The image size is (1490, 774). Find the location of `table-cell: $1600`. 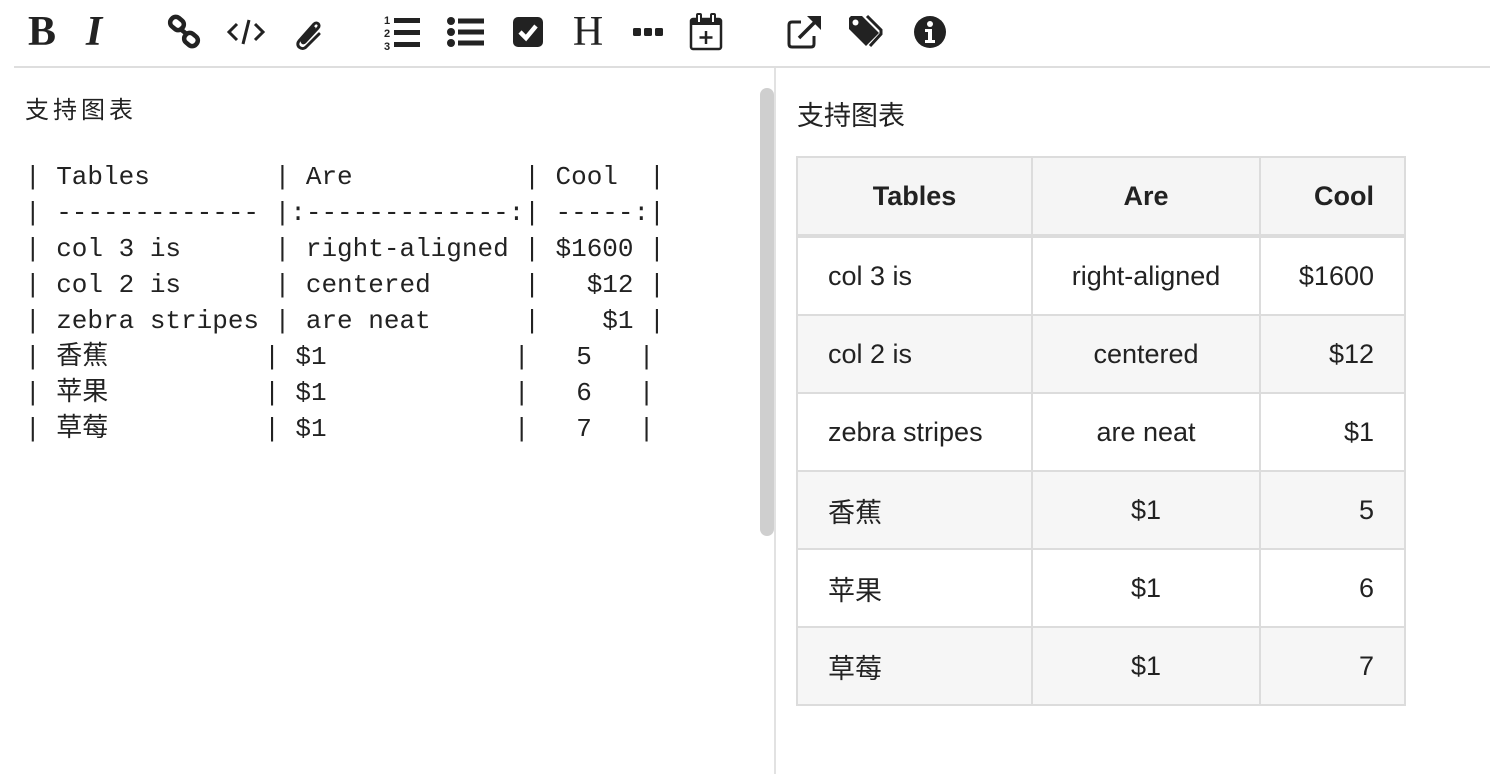

table-cell: $1600 is located at coordinates (1332, 275).